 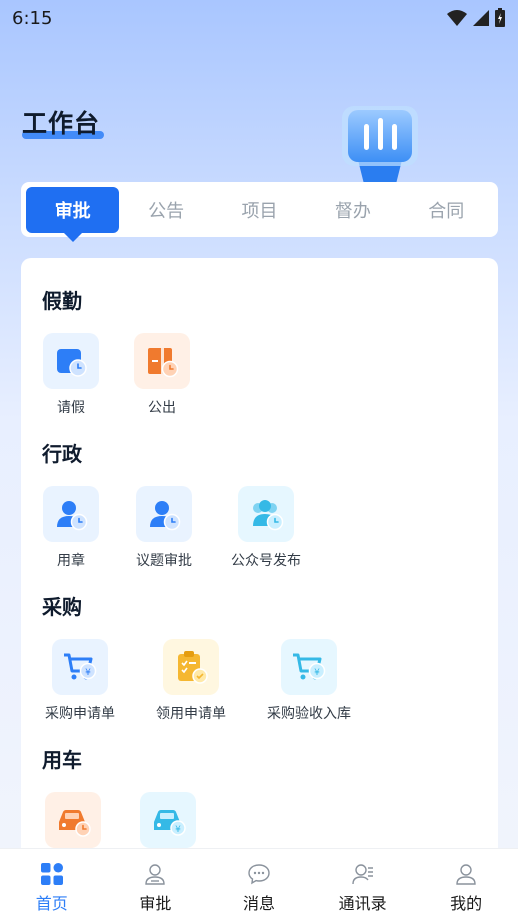 What do you see at coordinates (71, 561) in the screenshot?
I see `app-label: 用章` at bounding box center [71, 561].